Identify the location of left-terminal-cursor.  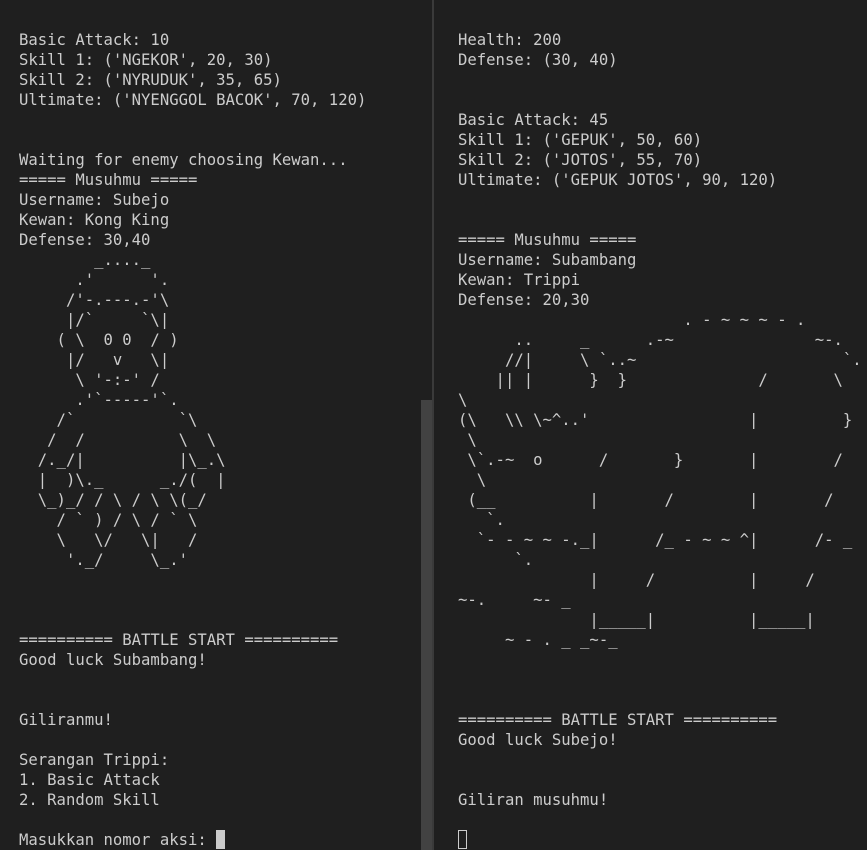
(221, 839).